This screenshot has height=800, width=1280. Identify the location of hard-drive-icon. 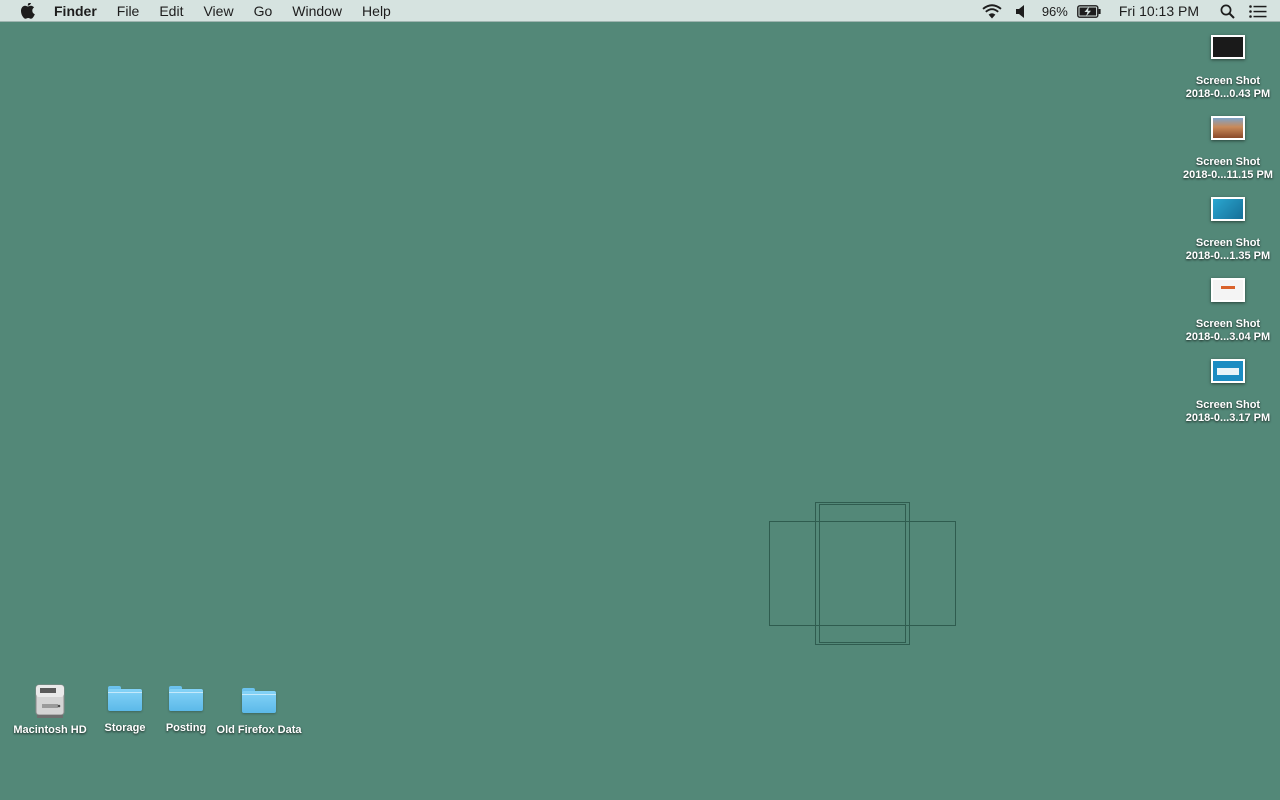
(50, 701).